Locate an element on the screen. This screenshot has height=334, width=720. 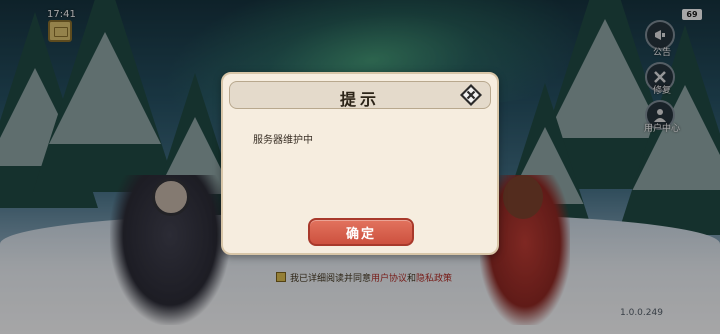
dialog-header: 提示 is located at coordinates (360, 95).